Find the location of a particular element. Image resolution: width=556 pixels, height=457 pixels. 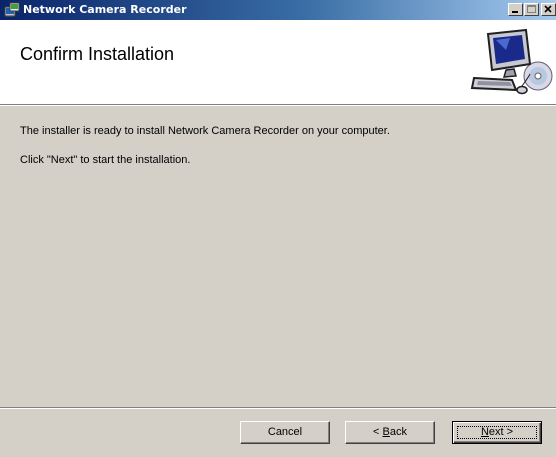

header-separator-highlight is located at coordinates (278, 105).